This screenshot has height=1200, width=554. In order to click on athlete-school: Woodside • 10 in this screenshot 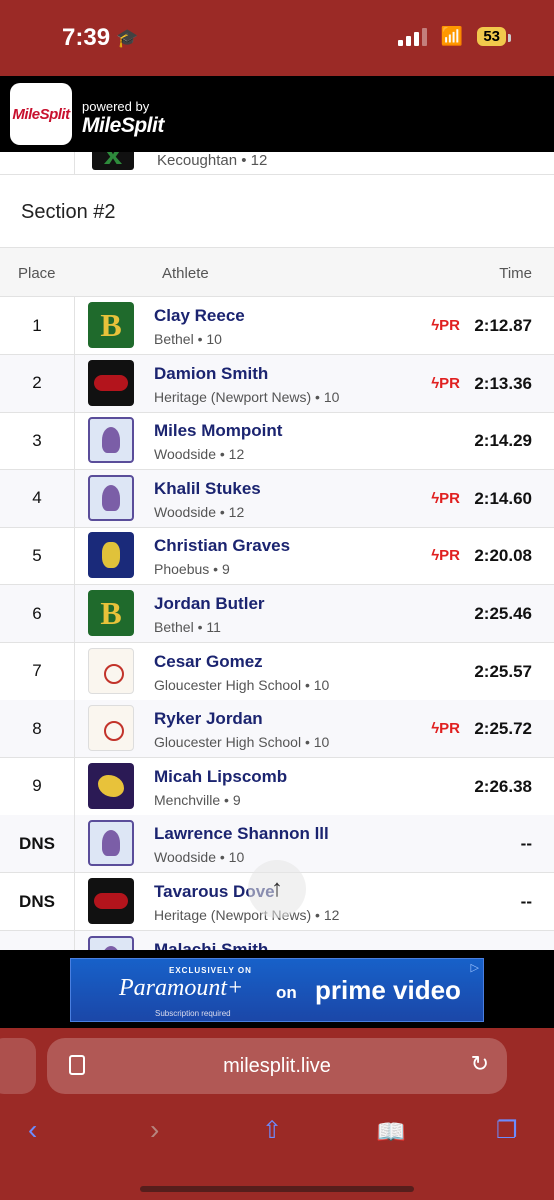, I will do `click(199, 857)`.